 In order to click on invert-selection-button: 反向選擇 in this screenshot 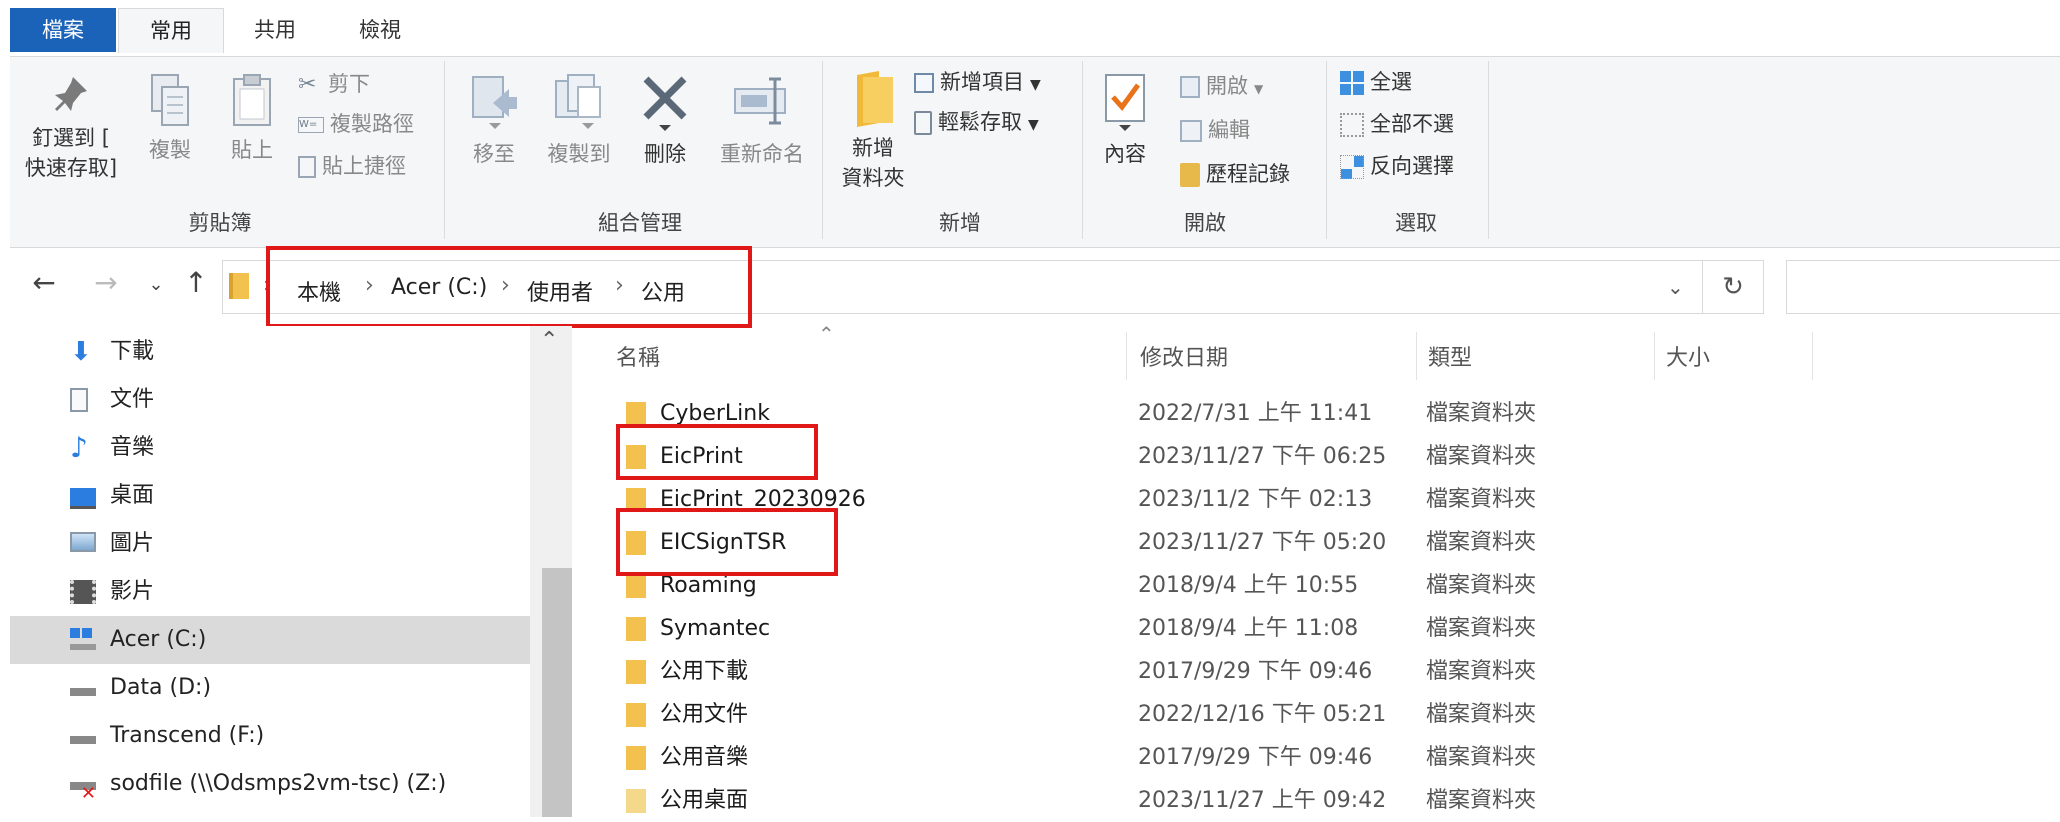, I will do `click(1397, 166)`.